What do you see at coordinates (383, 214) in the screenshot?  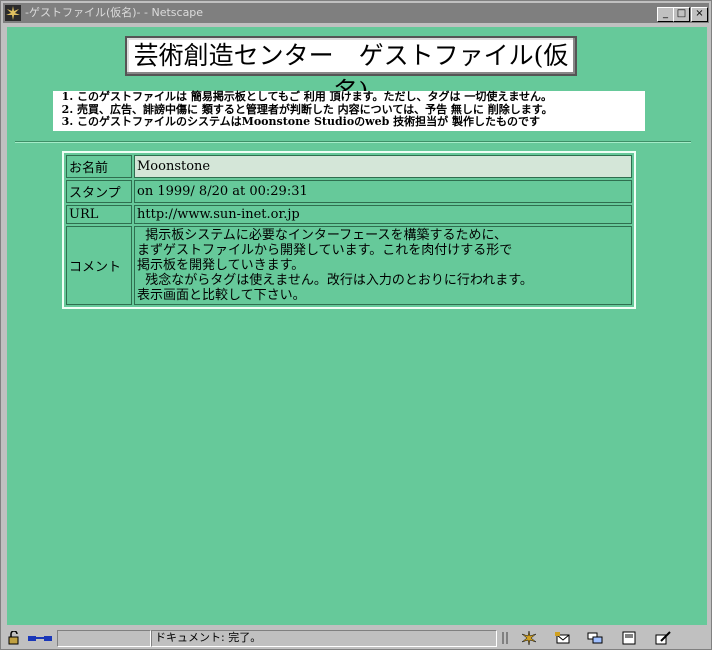 I see `url-link: http://www.sun-inet.or.jp` at bounding box center [383, 214].